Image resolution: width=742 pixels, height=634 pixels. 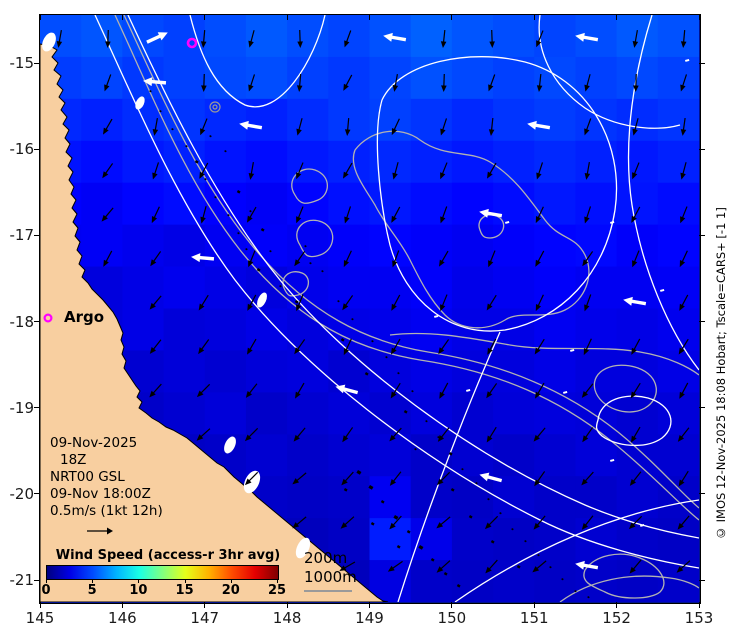 I want to click on colorbar-tick-label: 10, so click(x=138, y=590).